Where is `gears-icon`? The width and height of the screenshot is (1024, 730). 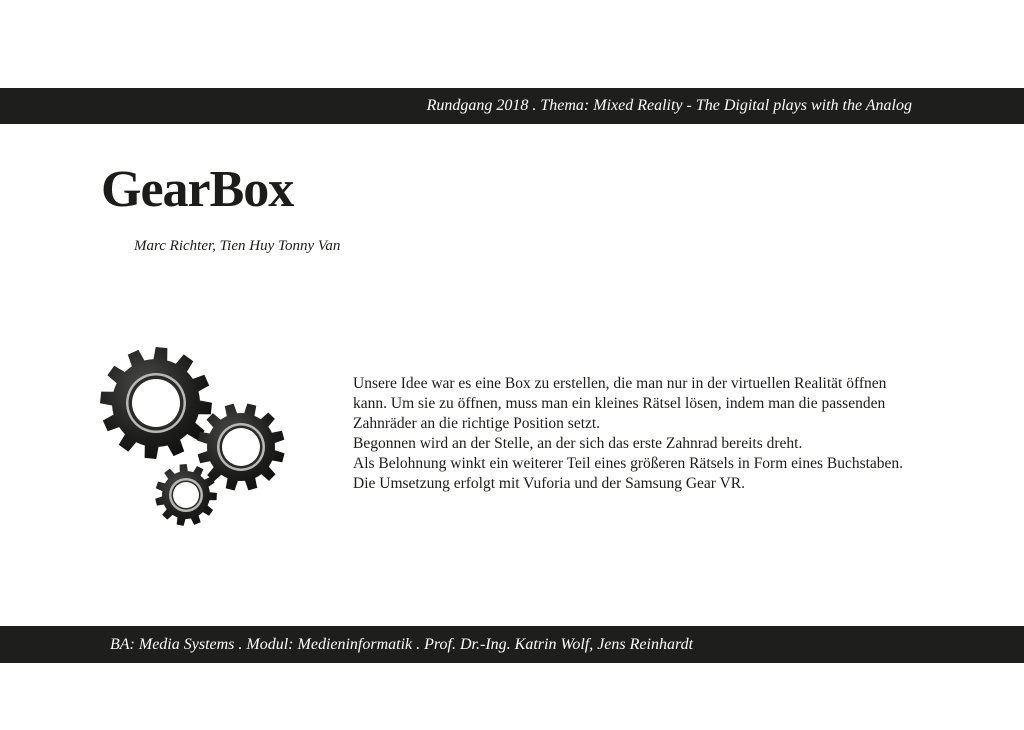 gears-icon is located at coordinates (192, 436).